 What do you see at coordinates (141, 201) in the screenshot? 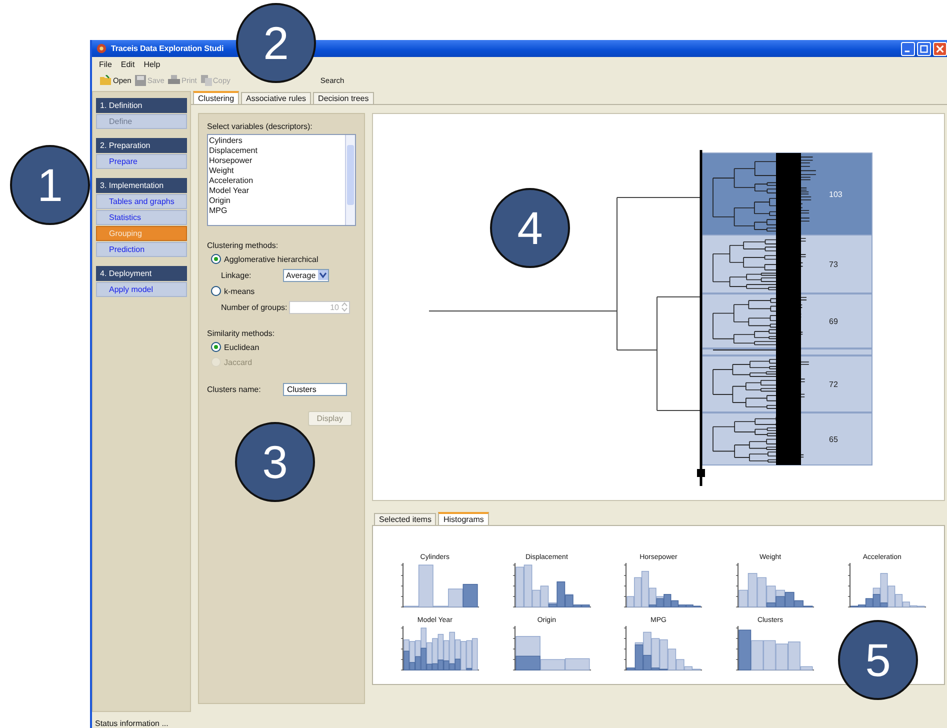
I see `nav-item: Tables and graphs` at bounding box center [141, 201].